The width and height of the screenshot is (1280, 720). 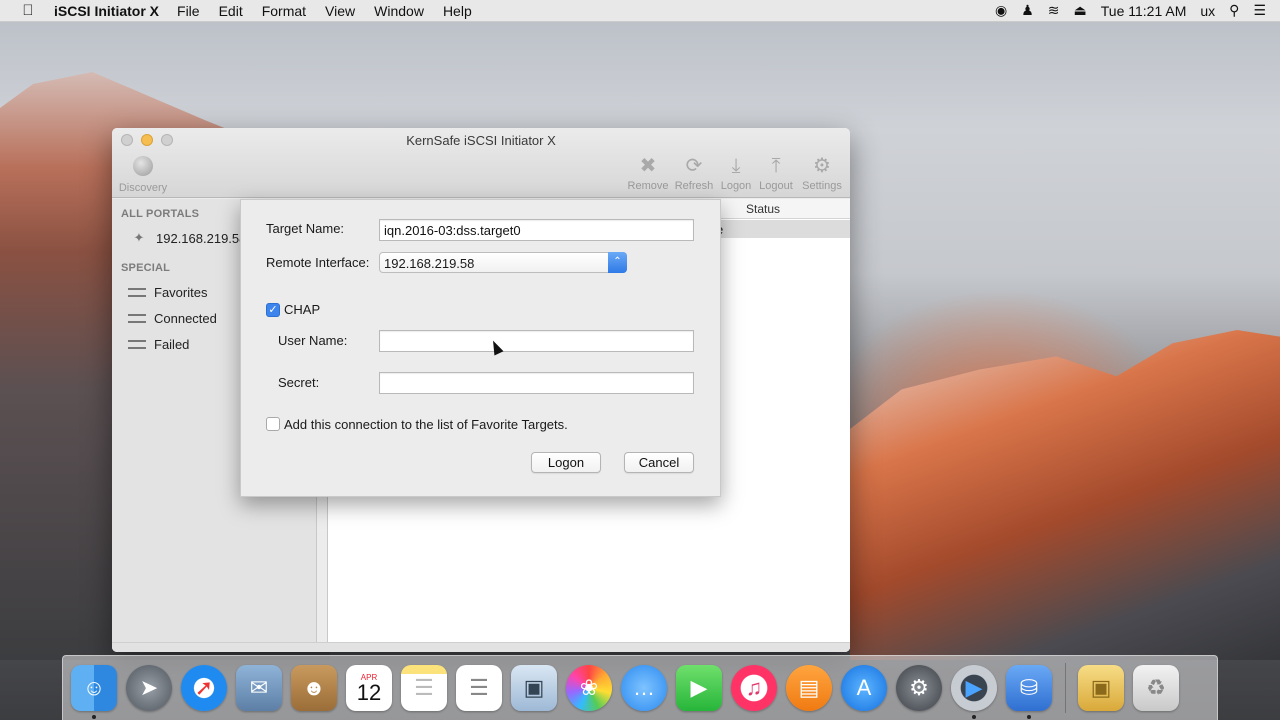 I want to click on gear-icon: ⚙, so click(x=822, y=166).